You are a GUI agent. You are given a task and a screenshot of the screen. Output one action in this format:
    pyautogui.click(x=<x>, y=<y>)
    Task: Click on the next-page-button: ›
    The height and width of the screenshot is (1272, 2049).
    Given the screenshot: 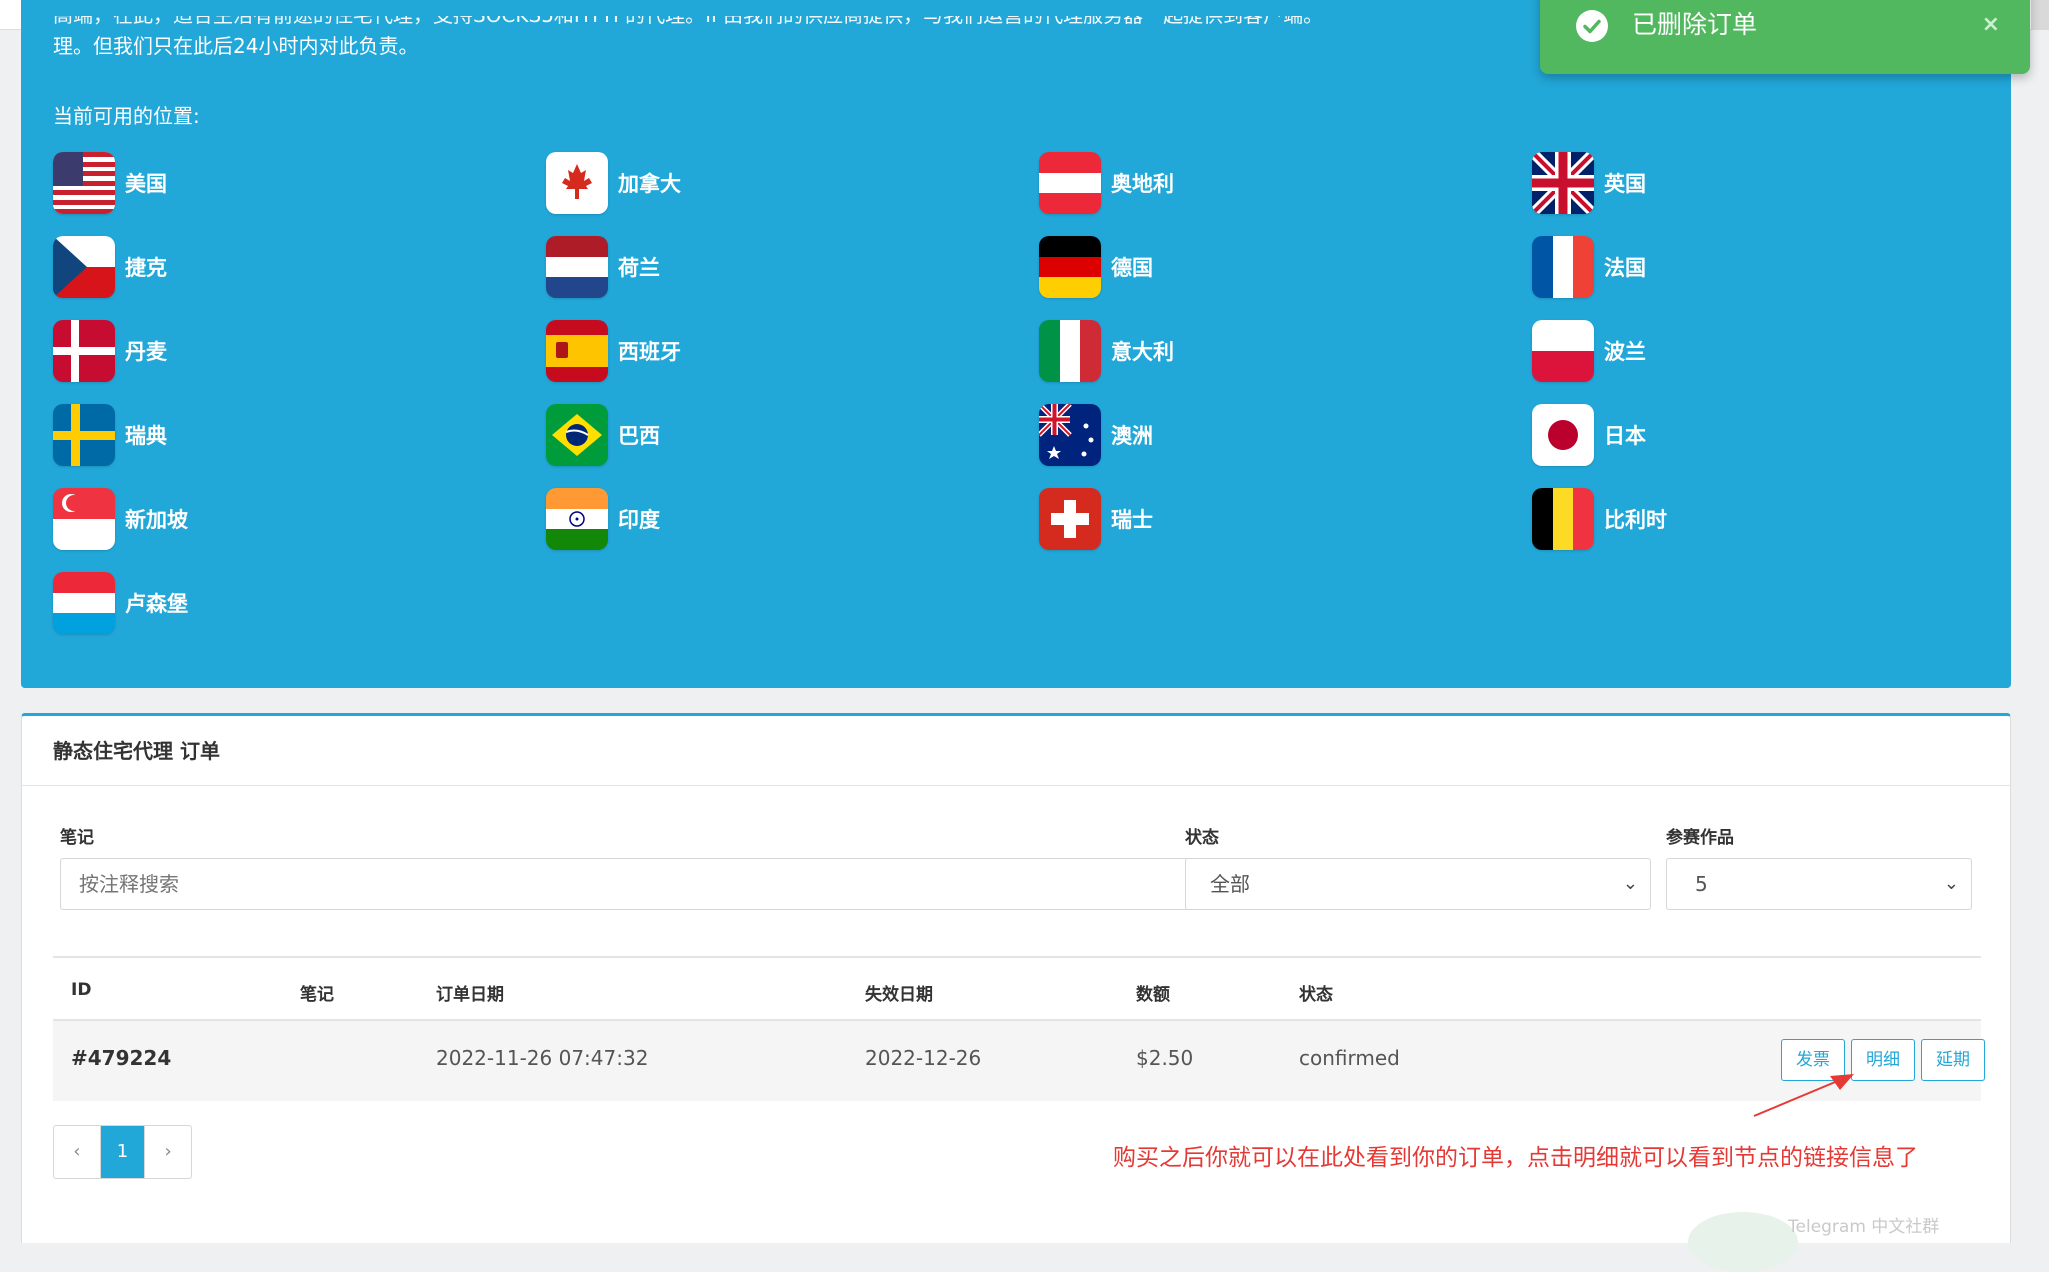 What is the action you would take?
    pyautogui.click(x=168, y=1152)
    